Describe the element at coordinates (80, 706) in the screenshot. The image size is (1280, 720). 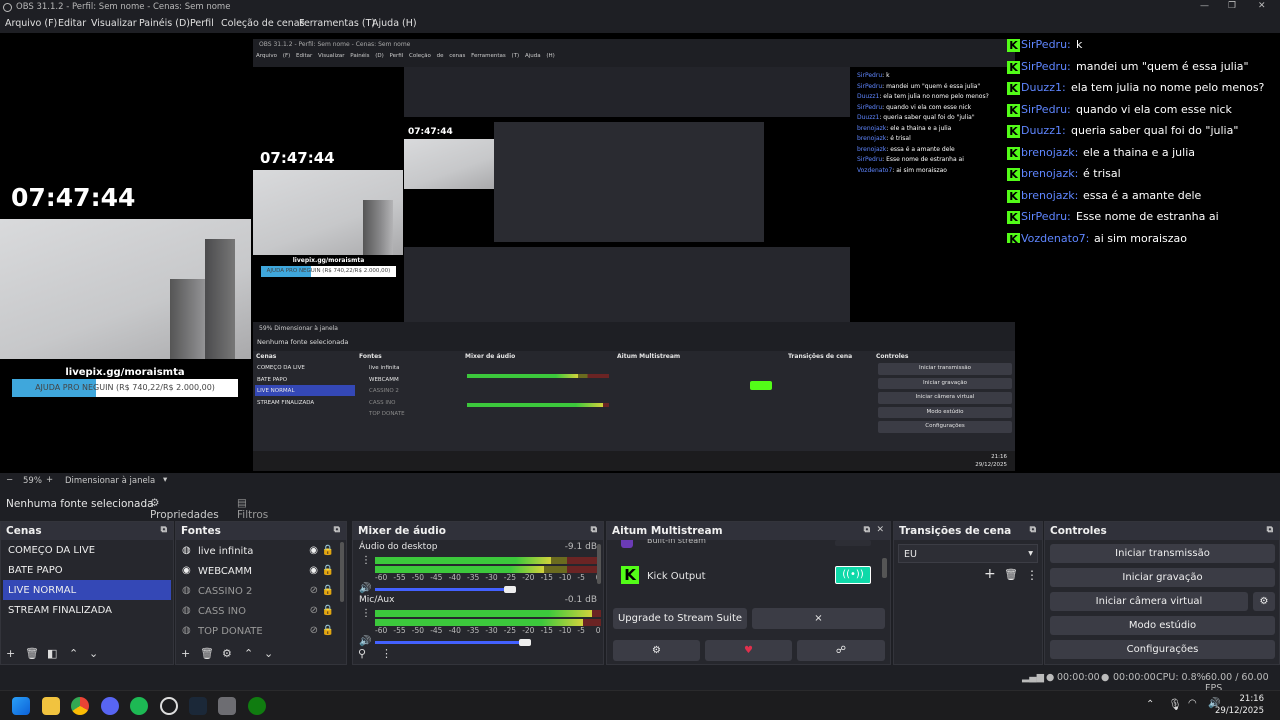
I see `chrome-icon` at that location.